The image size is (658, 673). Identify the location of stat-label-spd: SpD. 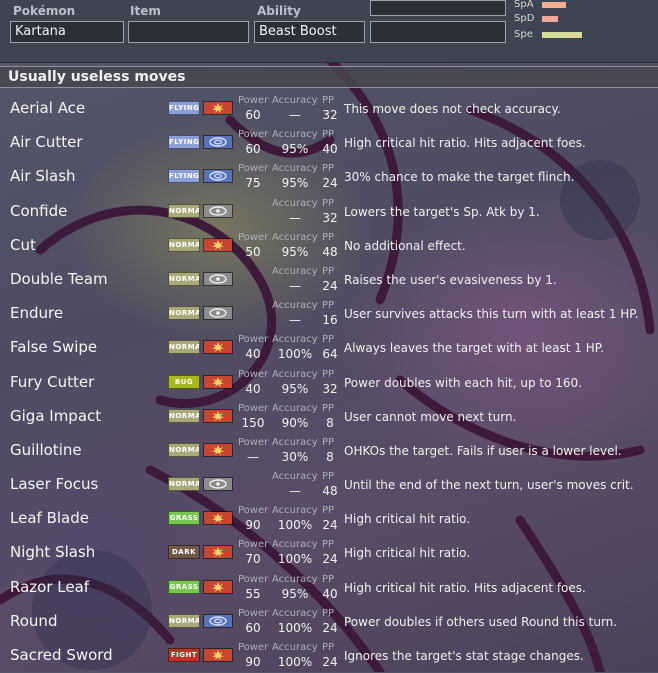
(524, 18).